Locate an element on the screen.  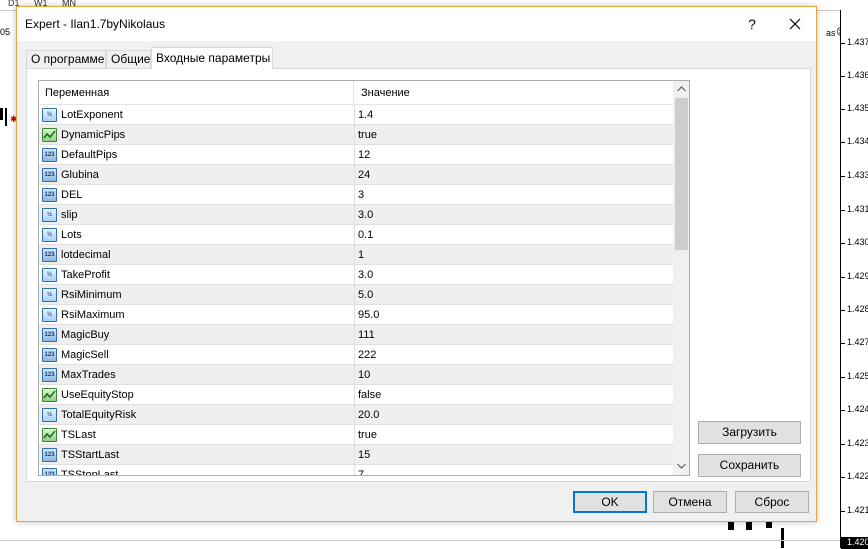
tab-about: О программе is located at coordinates (66, 59).